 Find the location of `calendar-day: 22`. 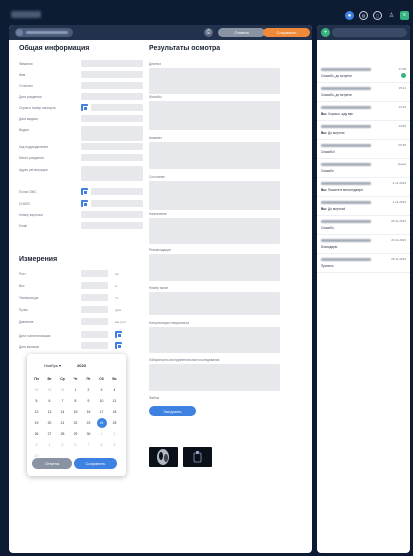

calendar-day: 22 is located at coordinates (75, 422).